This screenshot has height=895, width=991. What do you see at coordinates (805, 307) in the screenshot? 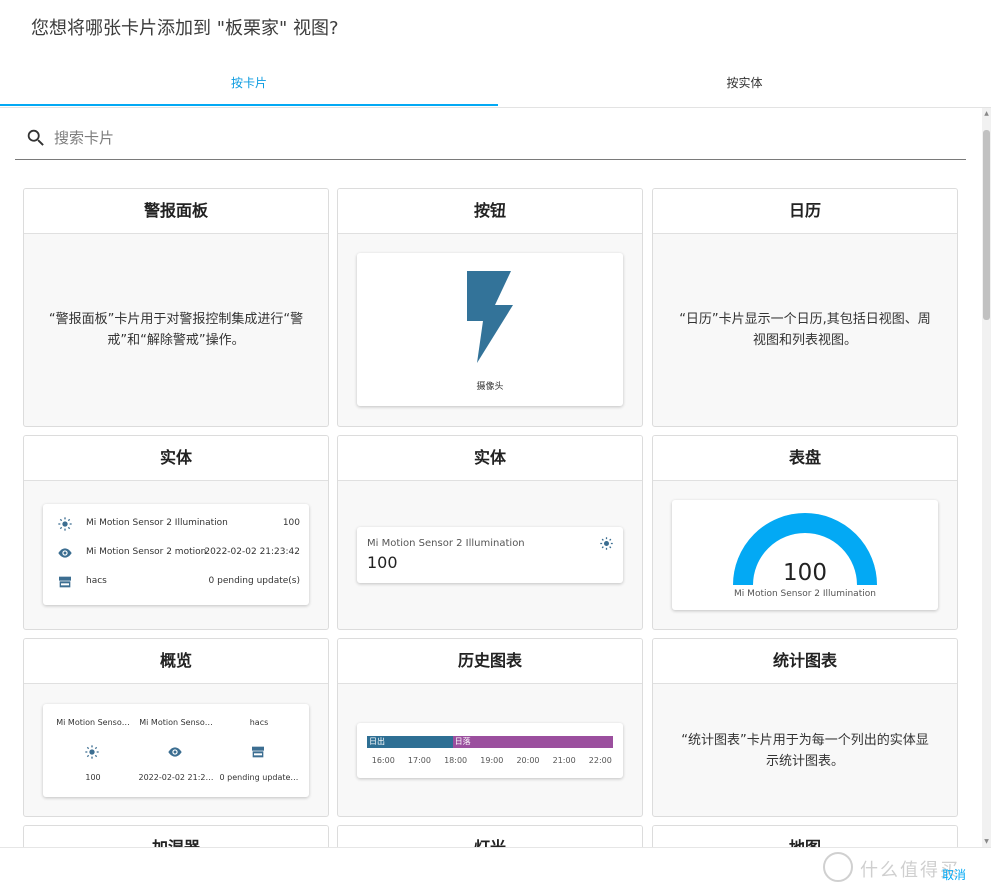
I see `card-calendar: 日历 “日历”卡片显示一个日历,其包括日视图、周视图和列表视图。` at bounding box center [805, 307].